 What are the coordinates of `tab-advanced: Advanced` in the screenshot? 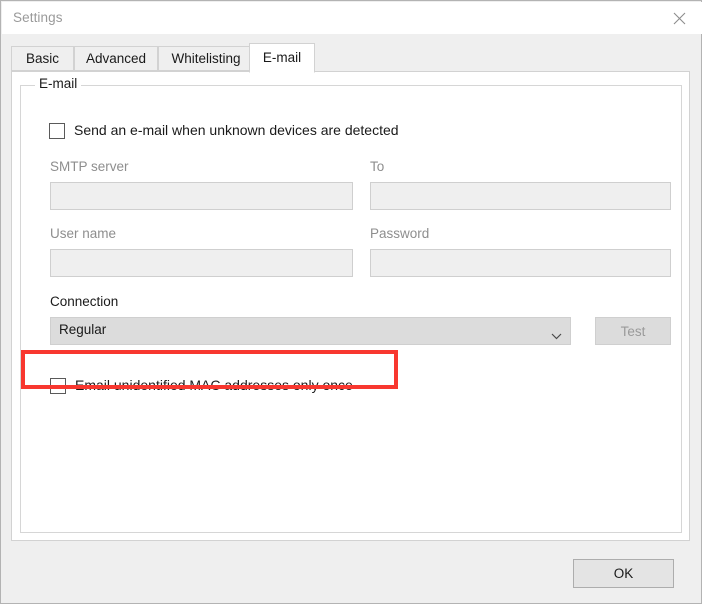 It's located at (116, 58).